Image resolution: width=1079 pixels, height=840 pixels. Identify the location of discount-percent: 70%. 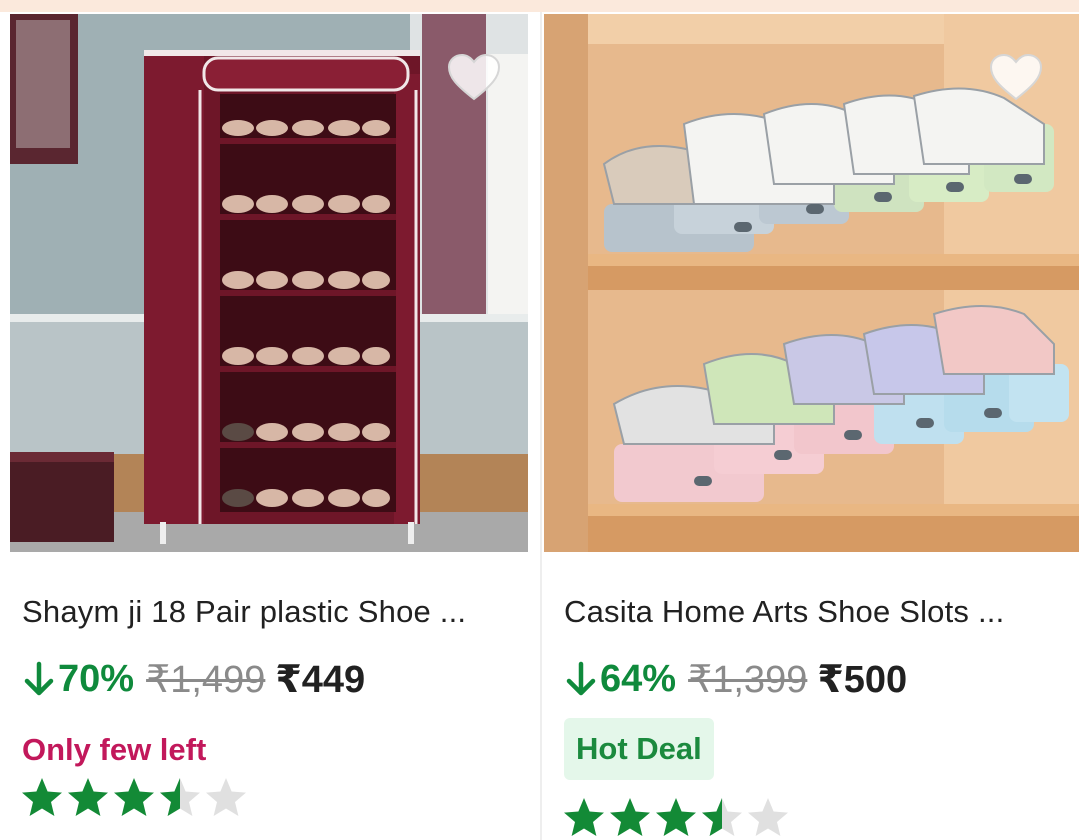
(96, 678).